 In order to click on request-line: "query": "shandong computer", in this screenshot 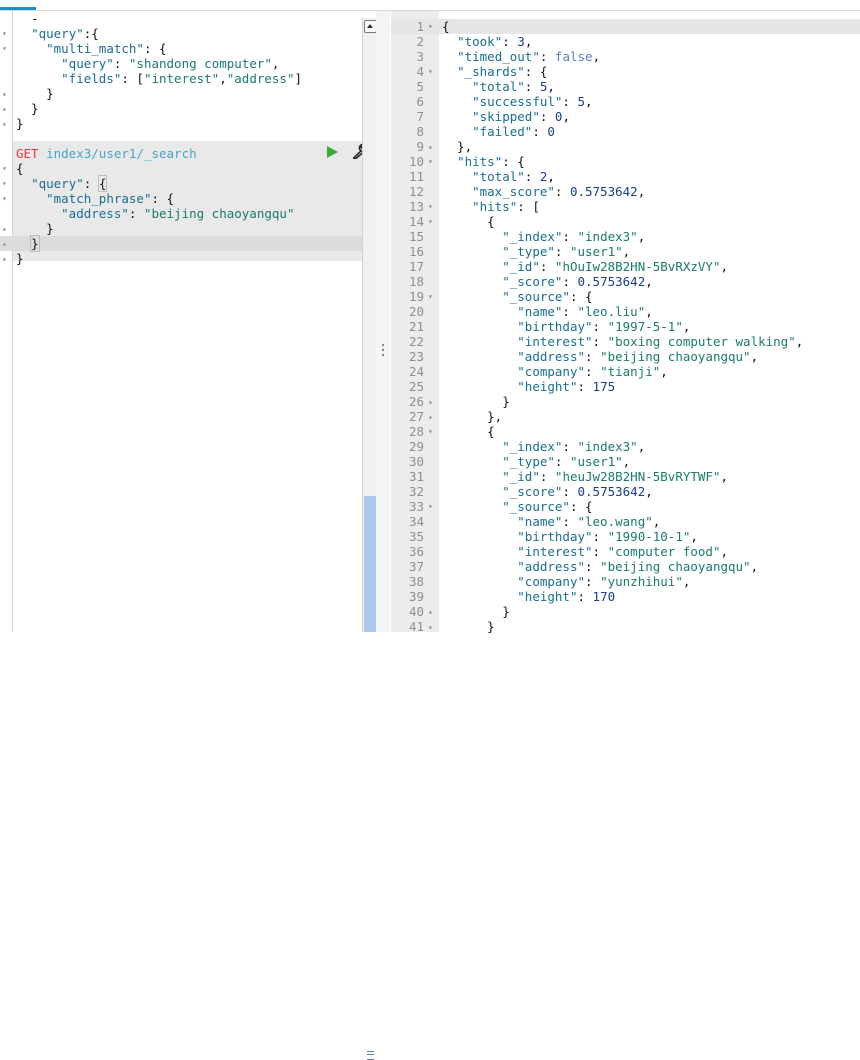, I will do `click(181, 63)`.